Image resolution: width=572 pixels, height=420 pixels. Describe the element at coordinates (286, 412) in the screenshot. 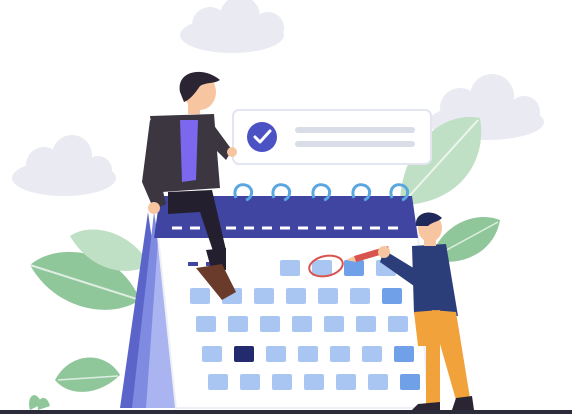

I see `ground-line` at that location.